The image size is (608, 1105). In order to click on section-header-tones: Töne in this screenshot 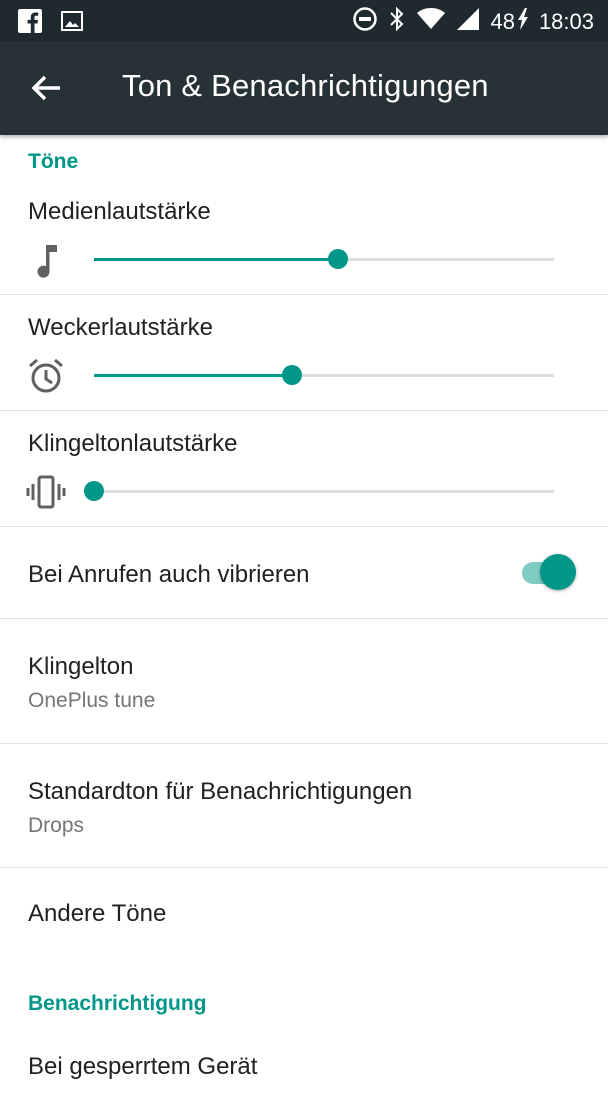, I will do `click(53, 161)`.